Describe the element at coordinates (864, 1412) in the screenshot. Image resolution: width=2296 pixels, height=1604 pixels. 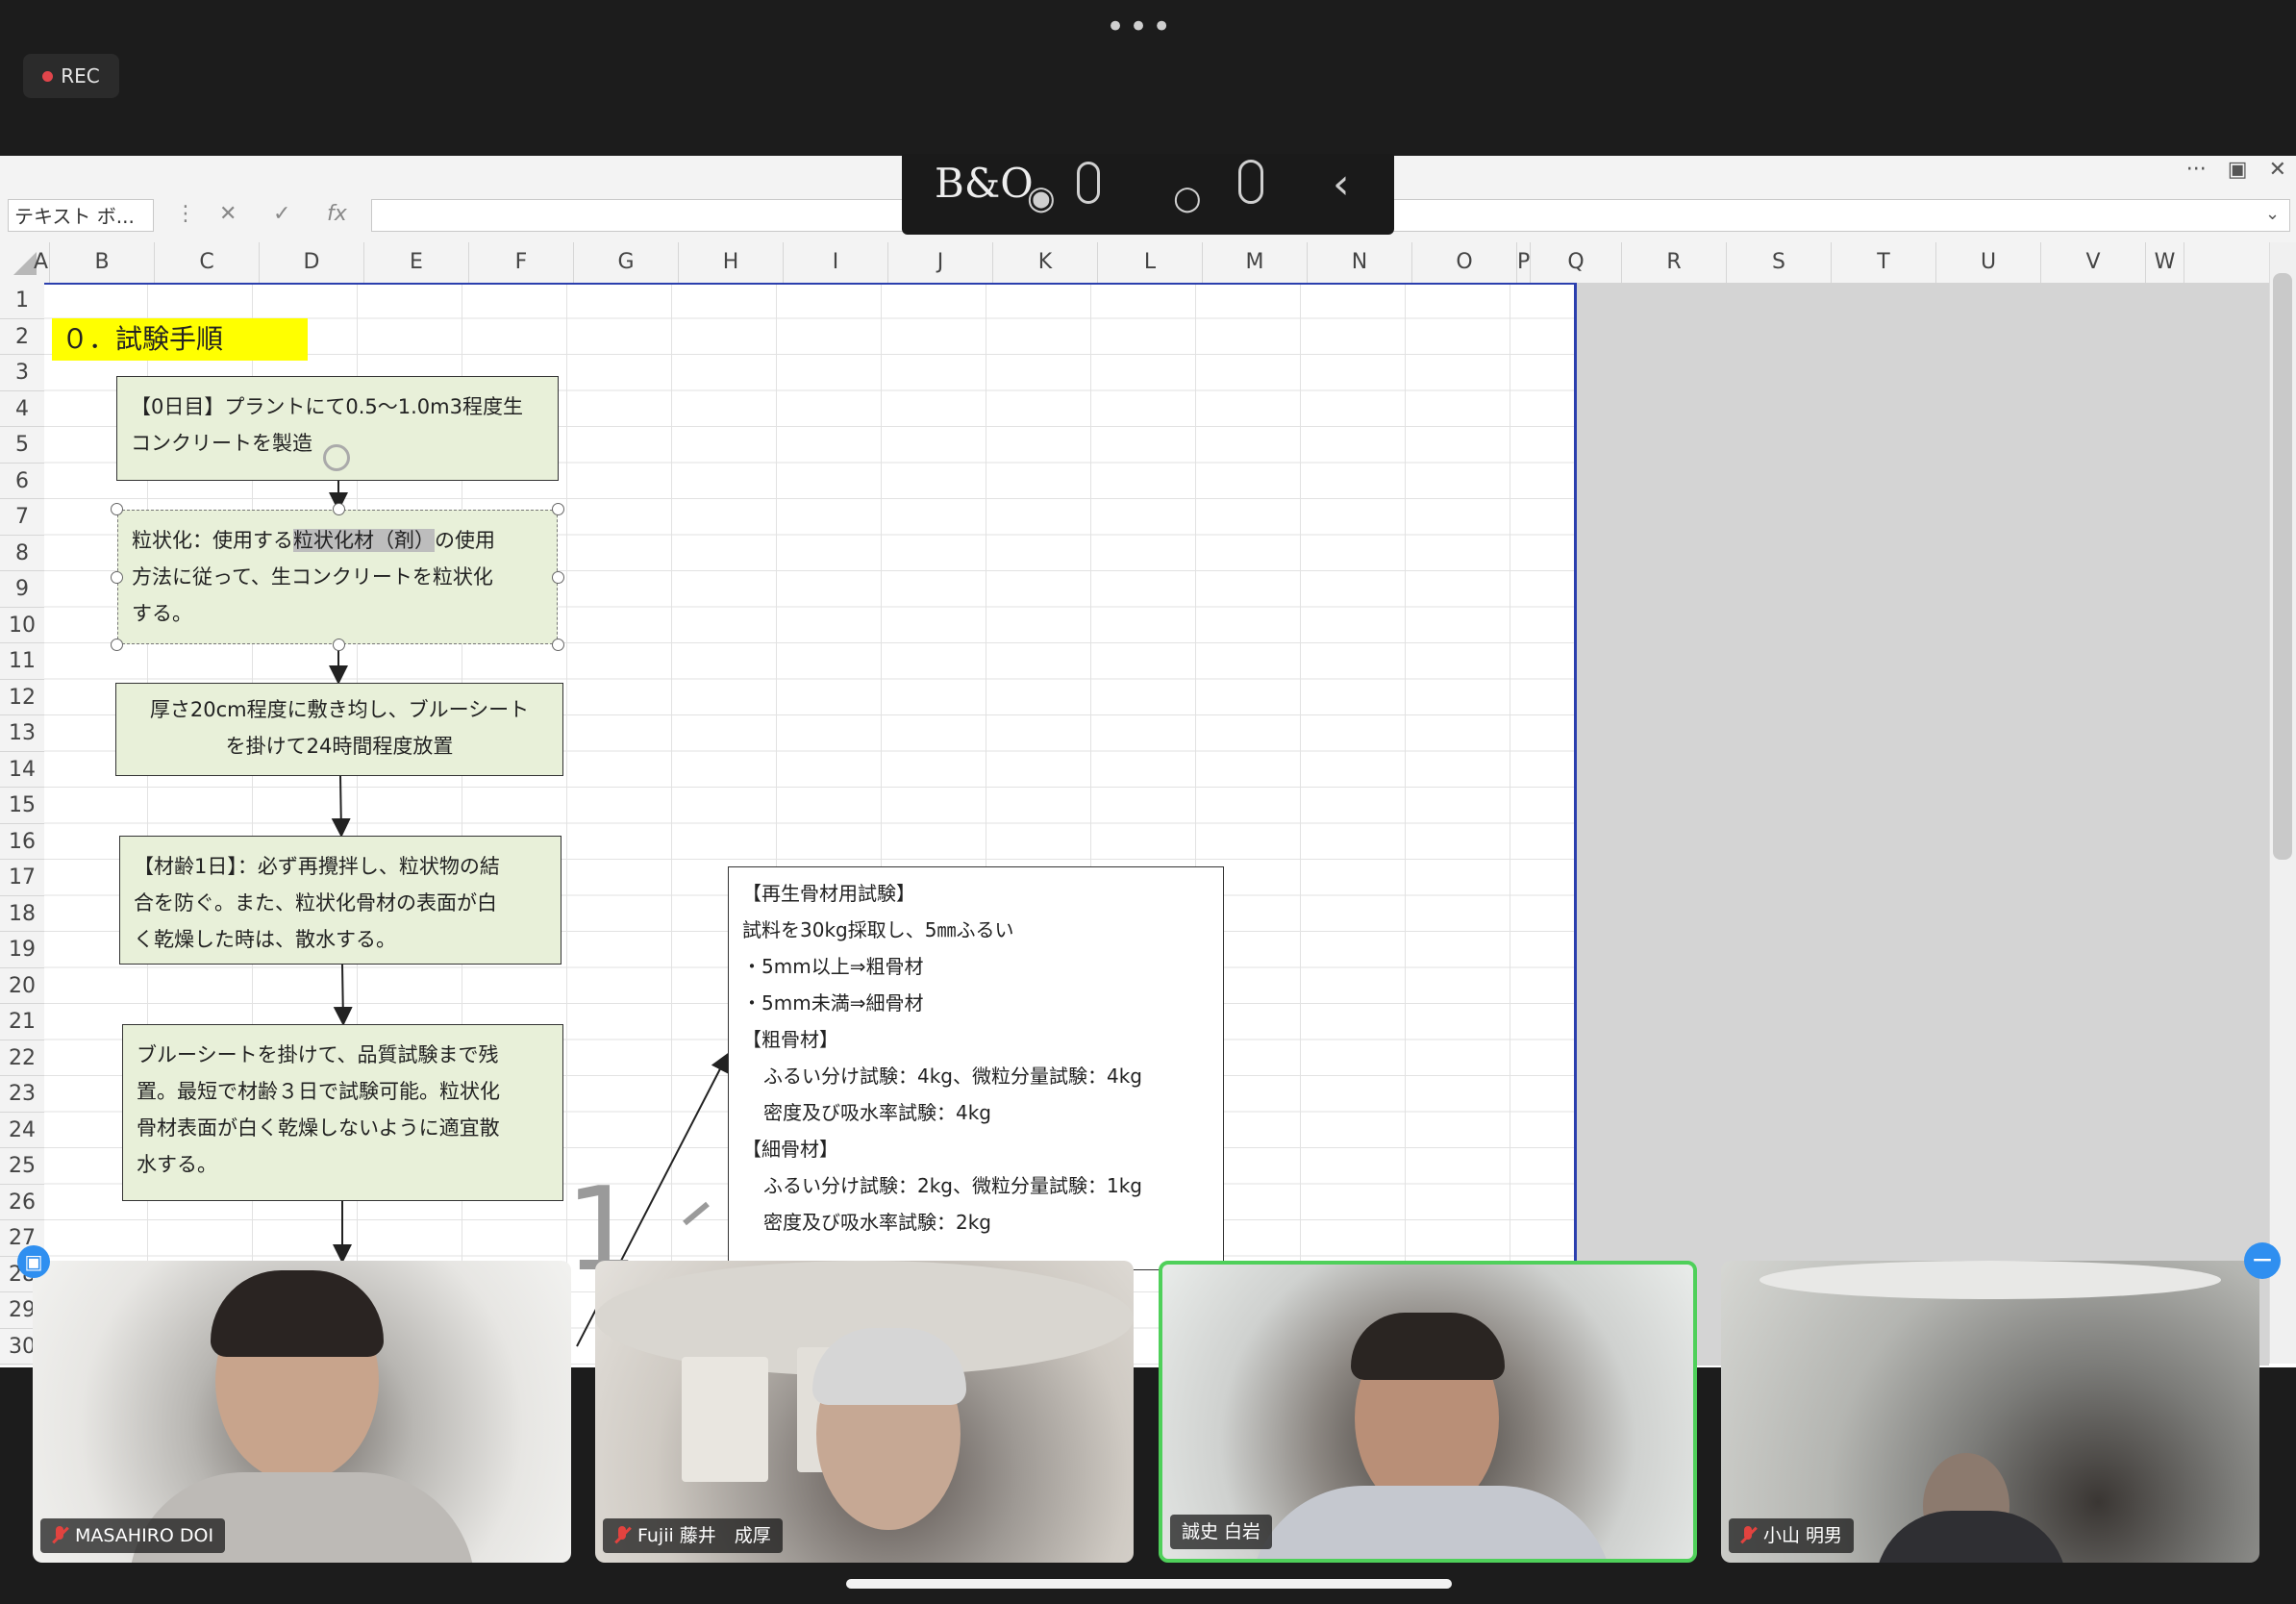
I see `participant-tile: Fujii 藤井 成厚` at that location.